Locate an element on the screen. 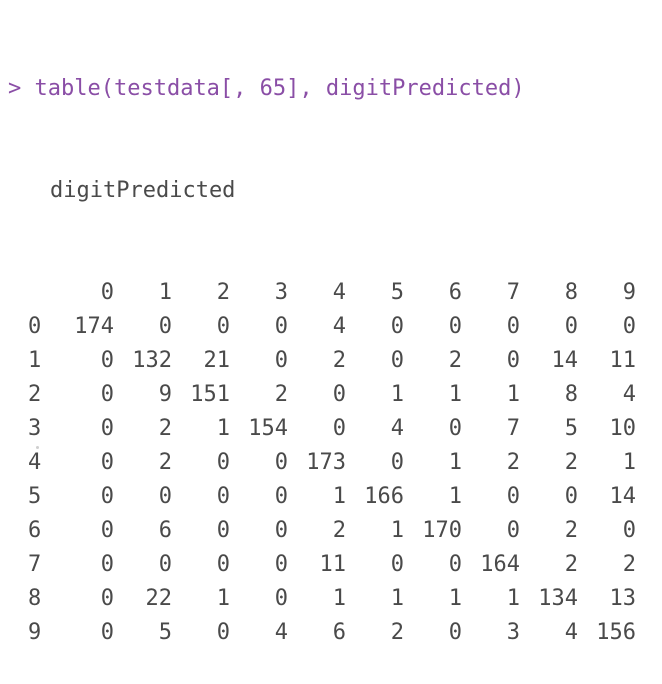 The image size is (662, 684). table-row: 3 0 2 1 154 0 4 0 7 5 10 is located at coordinates (332, 429).